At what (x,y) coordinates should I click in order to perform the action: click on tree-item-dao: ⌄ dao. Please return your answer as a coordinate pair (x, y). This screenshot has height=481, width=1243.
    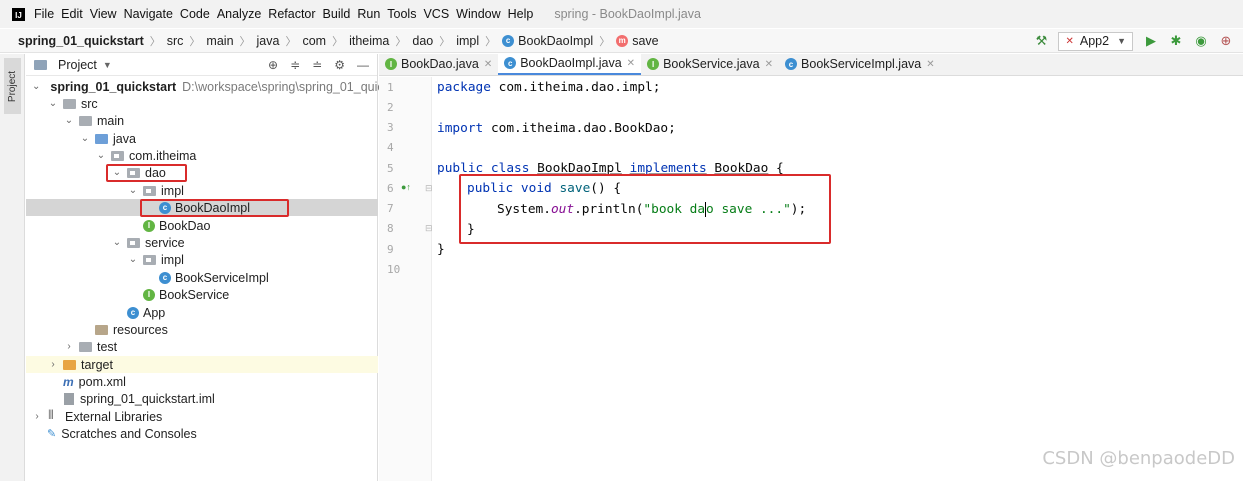
    Looking at the image, I should click on (202, 172).